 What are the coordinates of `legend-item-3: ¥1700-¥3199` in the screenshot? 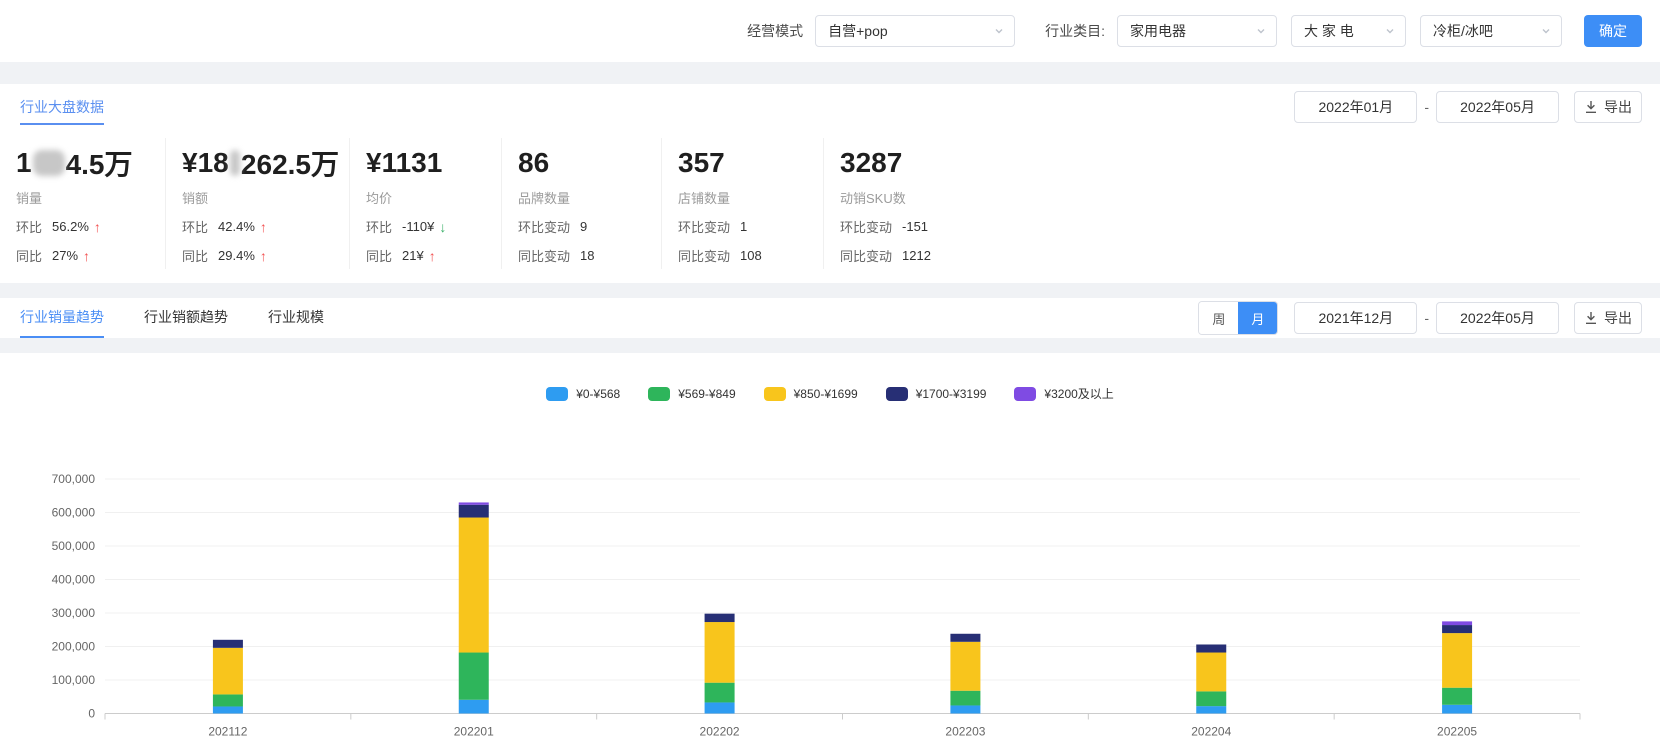 It's located at (935, 393).